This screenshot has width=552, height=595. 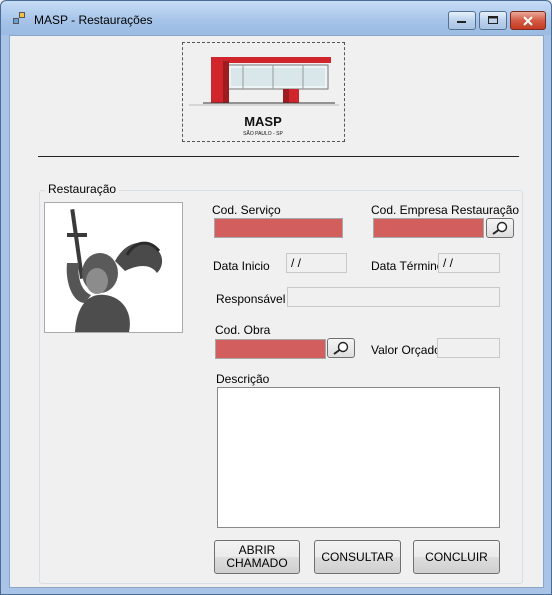 I want to click on minimize-icon, so click(x=461, y=21).